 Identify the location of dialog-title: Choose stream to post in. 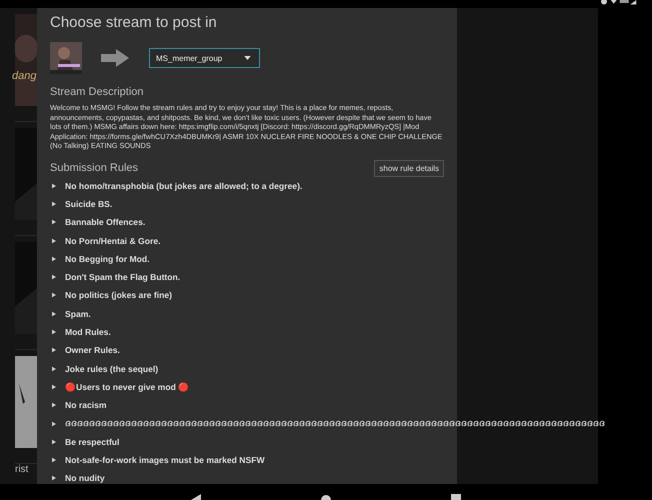
(134, 22).